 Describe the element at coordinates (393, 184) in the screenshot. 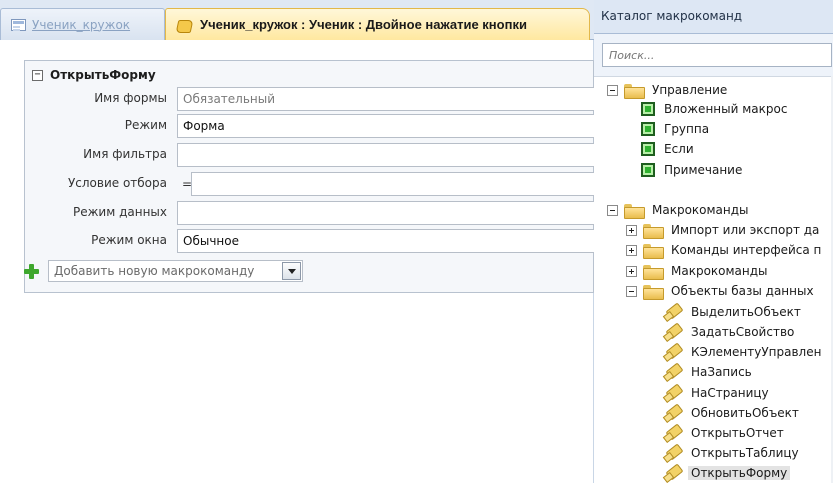

I see `where-condition-field` at that location.